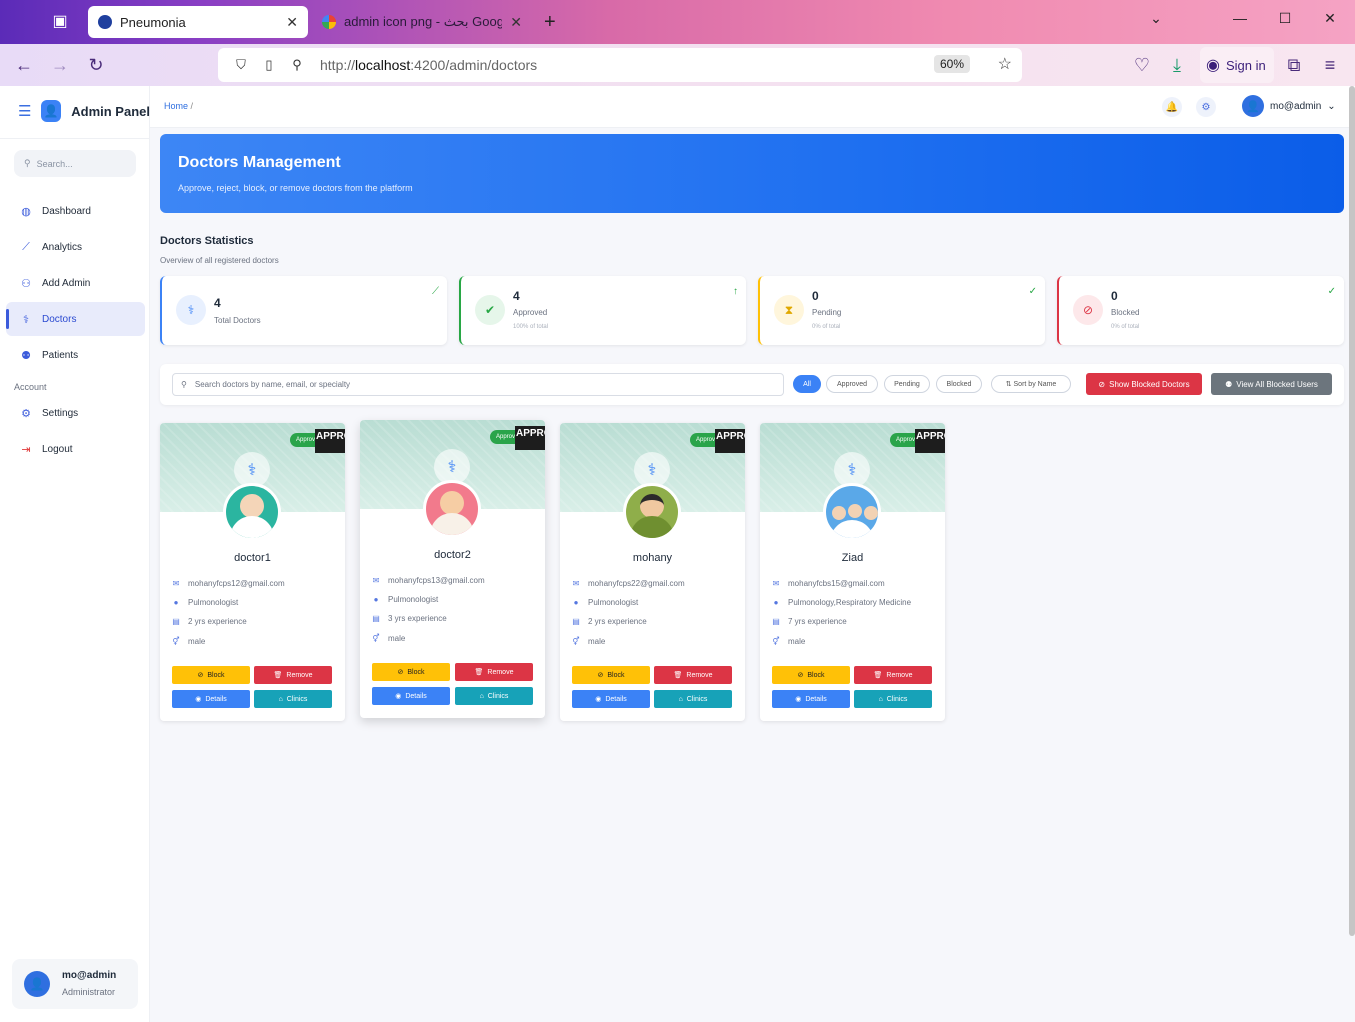 This screenshot has width=1355, height=1022. Describe the element at coordinates (852, 558) in the screenshot. I see `doctor-name: Ziad` at that location.